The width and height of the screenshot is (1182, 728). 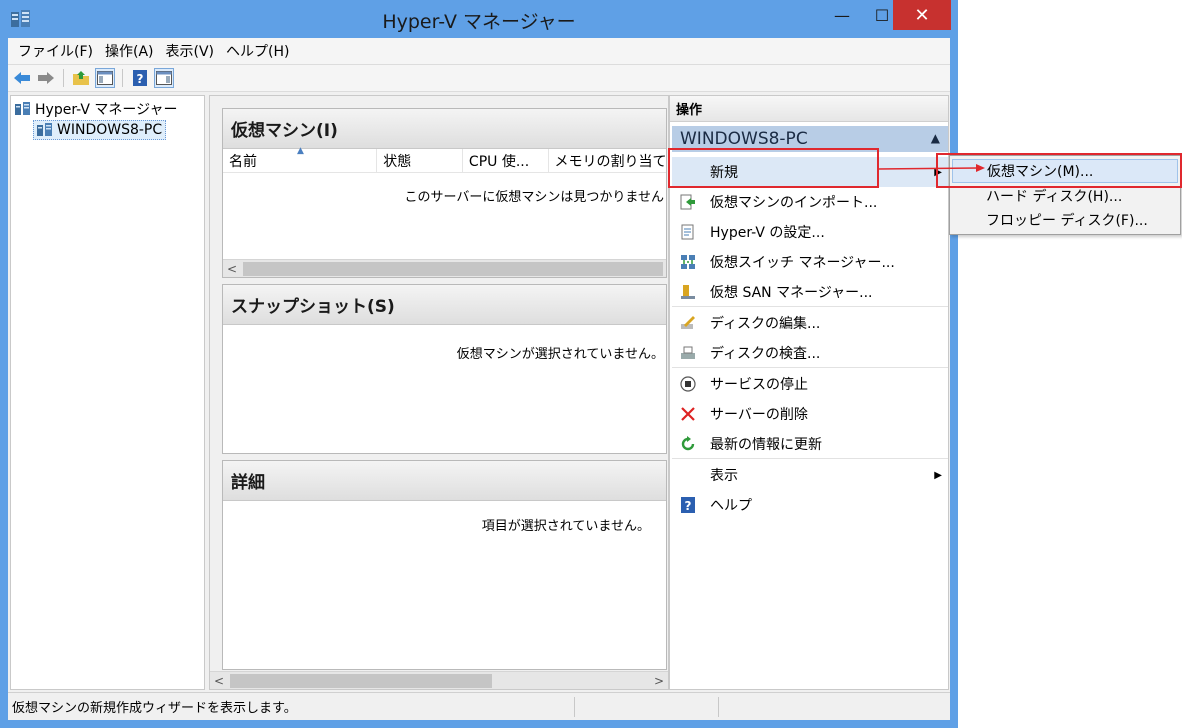 What do you see at coordinates (688, 202) in the screenshot?
I see `import-icon` at bounding box center [688, 202].